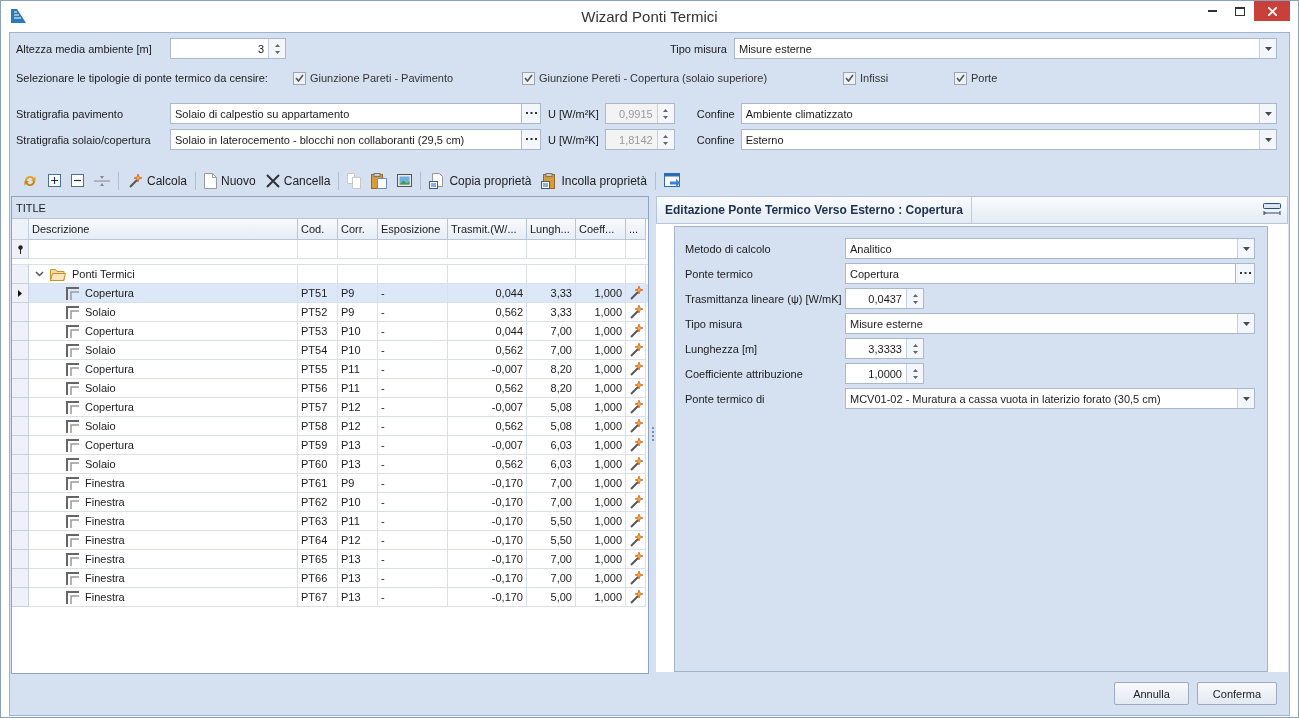  What do you see at coordinates (20, 249) in the screenshot?
I see `pin-icon` at bounding box center [20, 249].